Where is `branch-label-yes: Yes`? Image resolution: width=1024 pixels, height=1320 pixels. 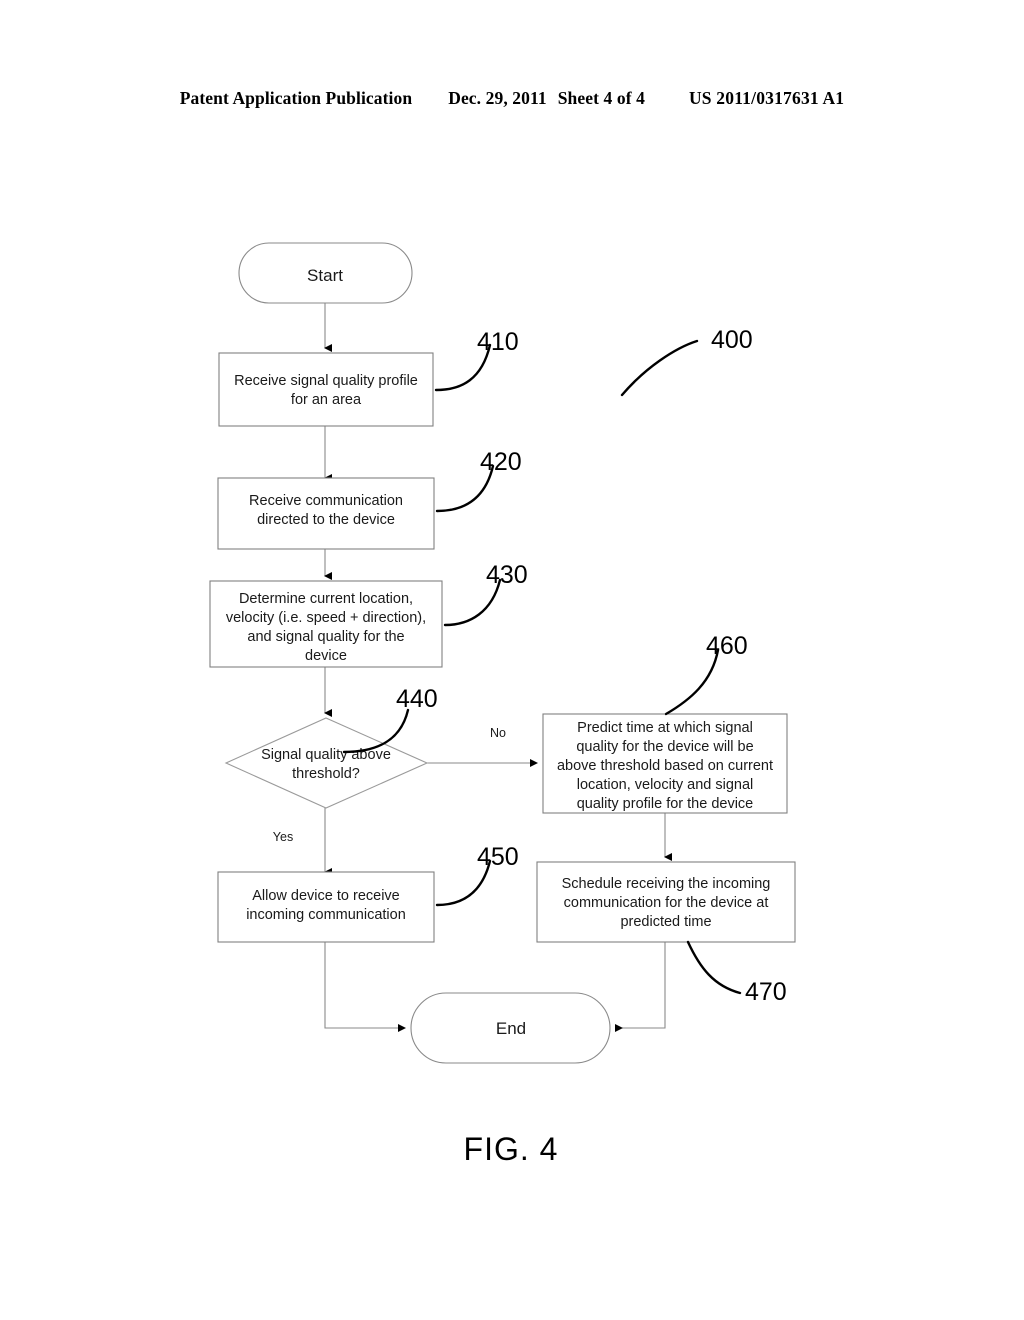 branch-label-yes: Yes is located at coordinates (283, 837).